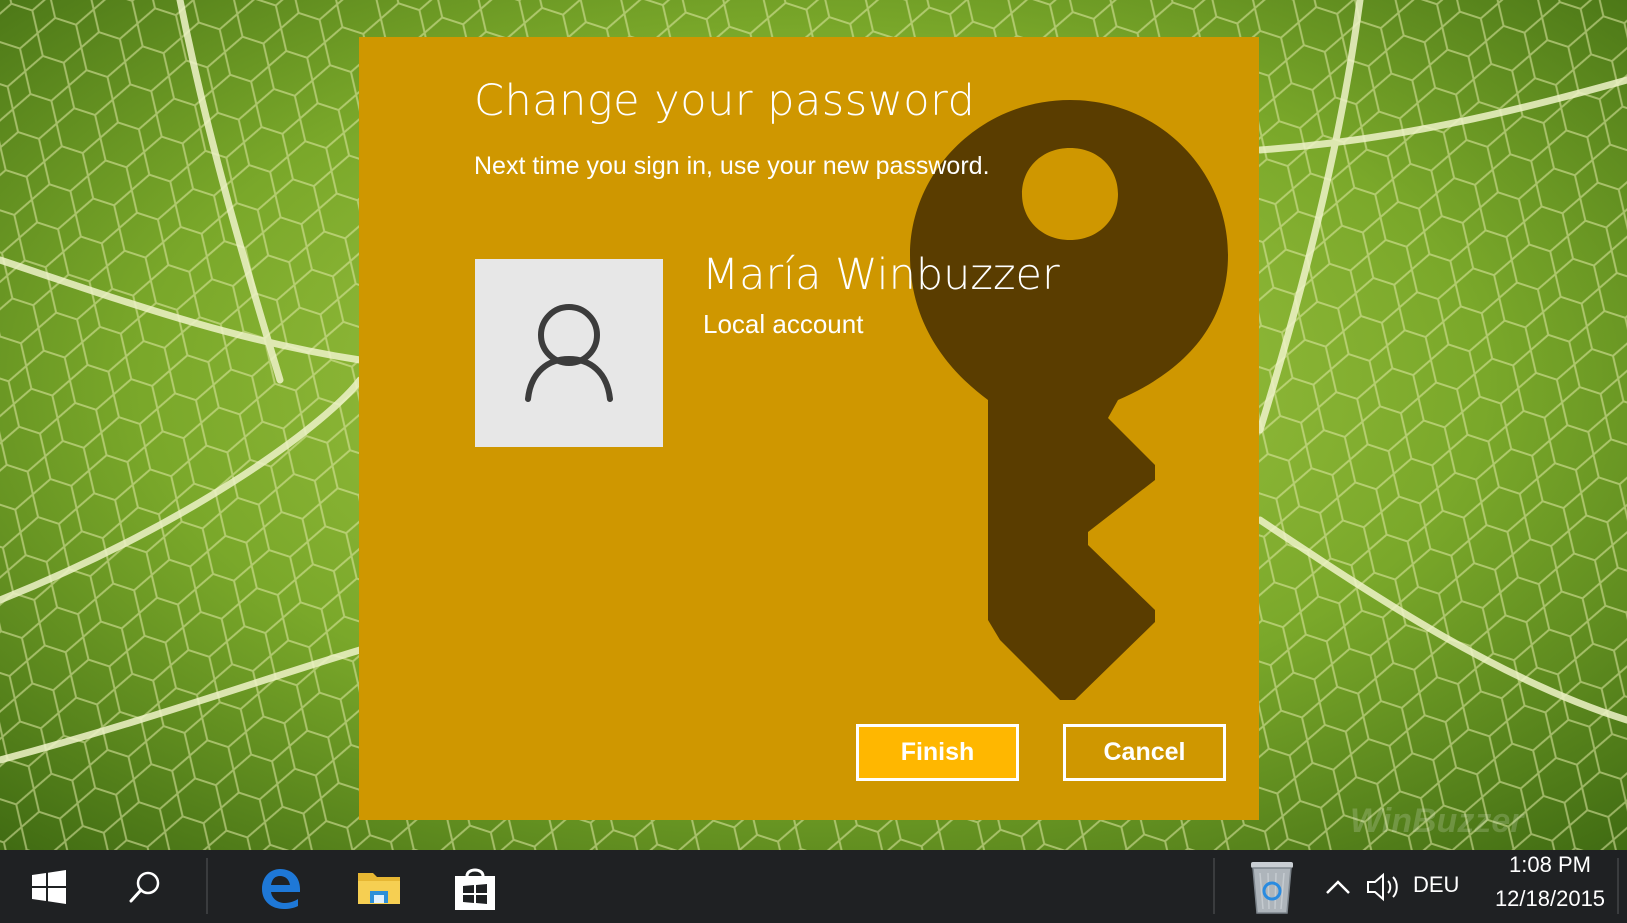 The width and height of the screenshot is (1627, 923). I want to click on volume-icon, so click(1382, 886).